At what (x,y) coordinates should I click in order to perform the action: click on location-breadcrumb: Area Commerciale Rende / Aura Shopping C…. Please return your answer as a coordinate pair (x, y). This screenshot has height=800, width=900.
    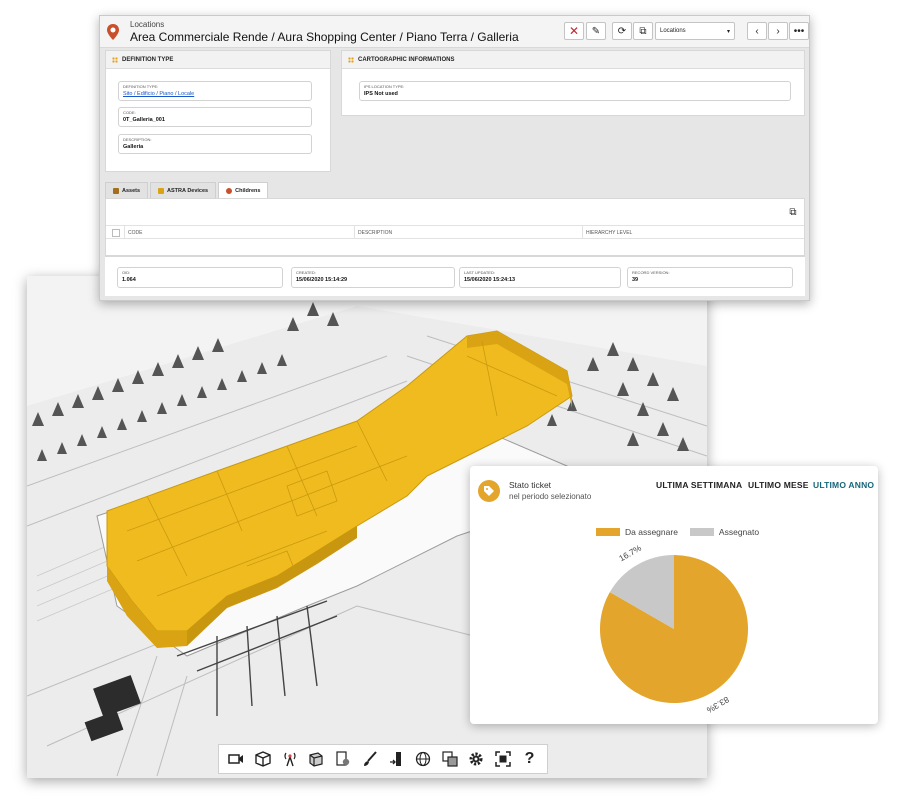
    Looking at the image, I should click on (324, 37).